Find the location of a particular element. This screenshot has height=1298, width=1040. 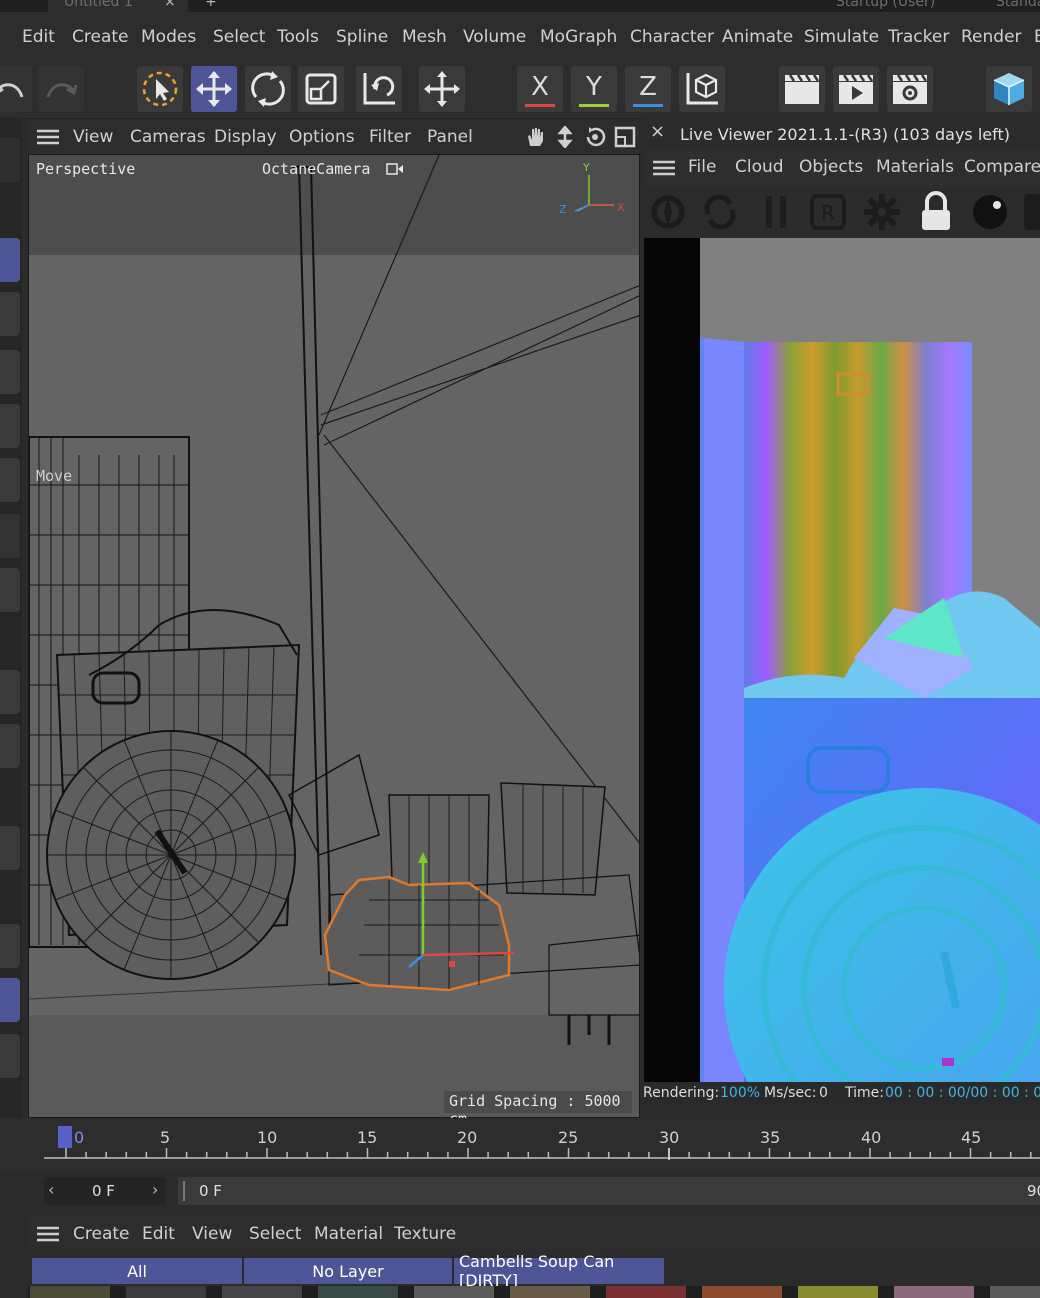

viewport-menu-view: View is located at coordinates (93, 137).